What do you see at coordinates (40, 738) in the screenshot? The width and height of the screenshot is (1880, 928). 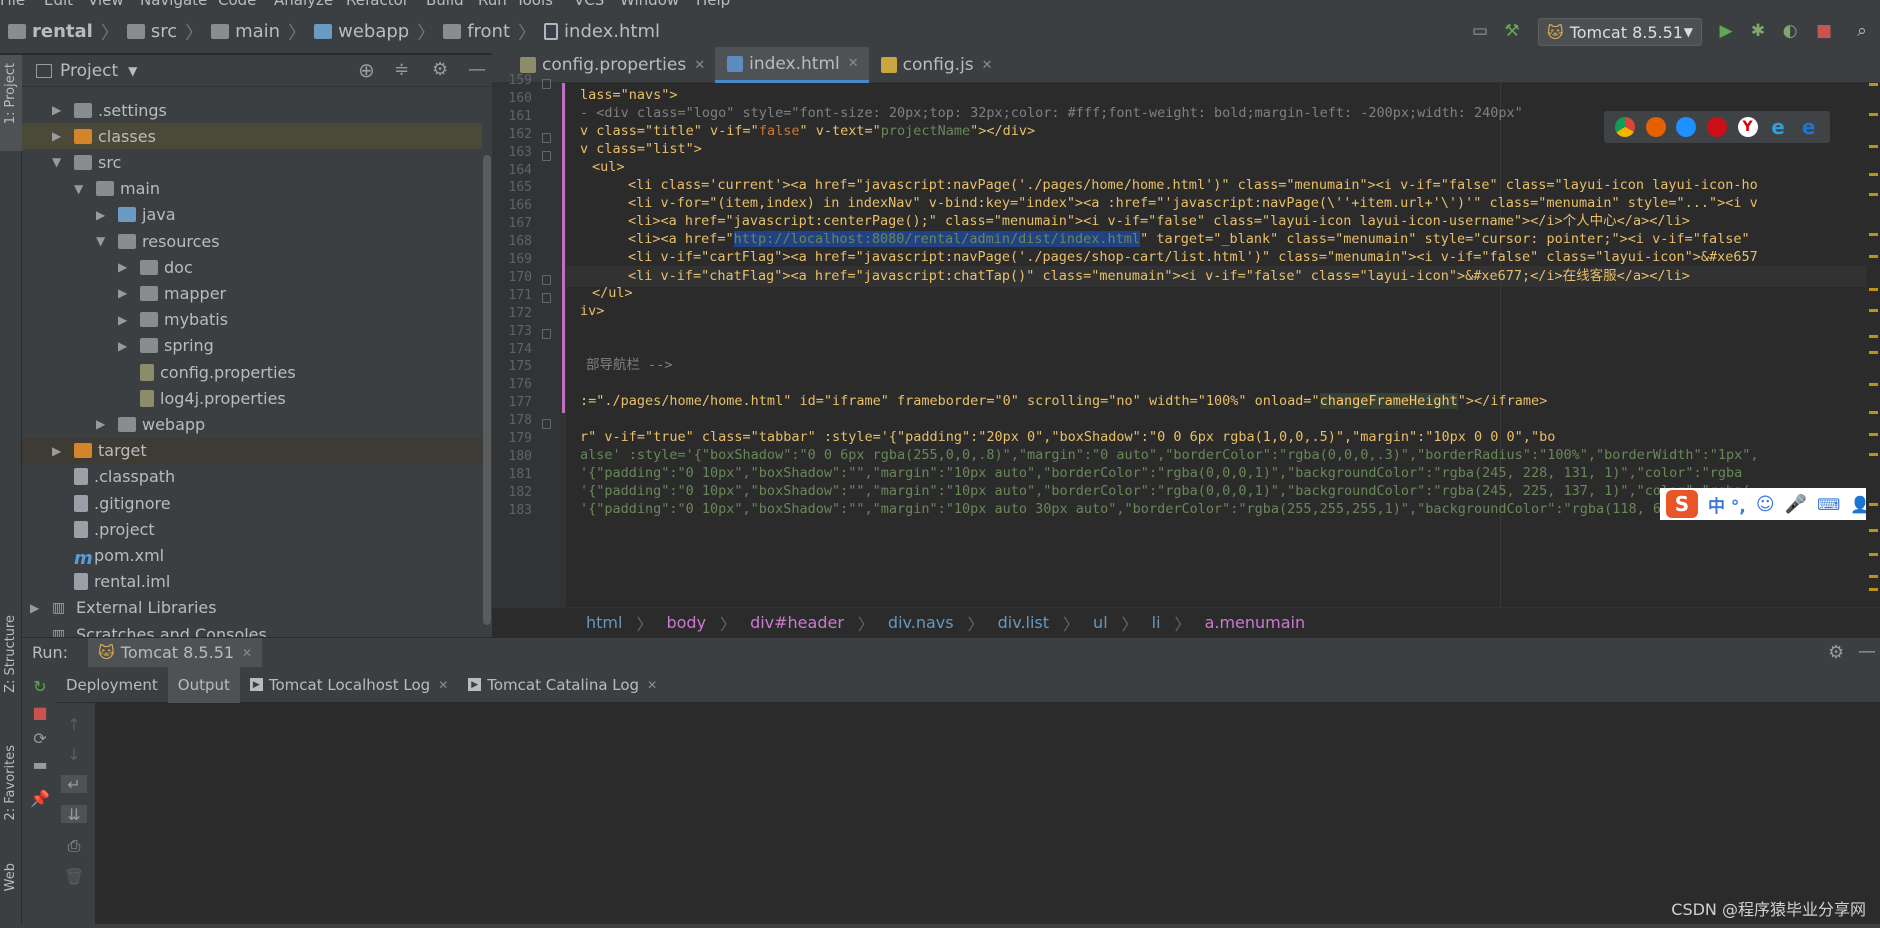 I see `update-icon: ⟳` at bounding box center [40, 738].